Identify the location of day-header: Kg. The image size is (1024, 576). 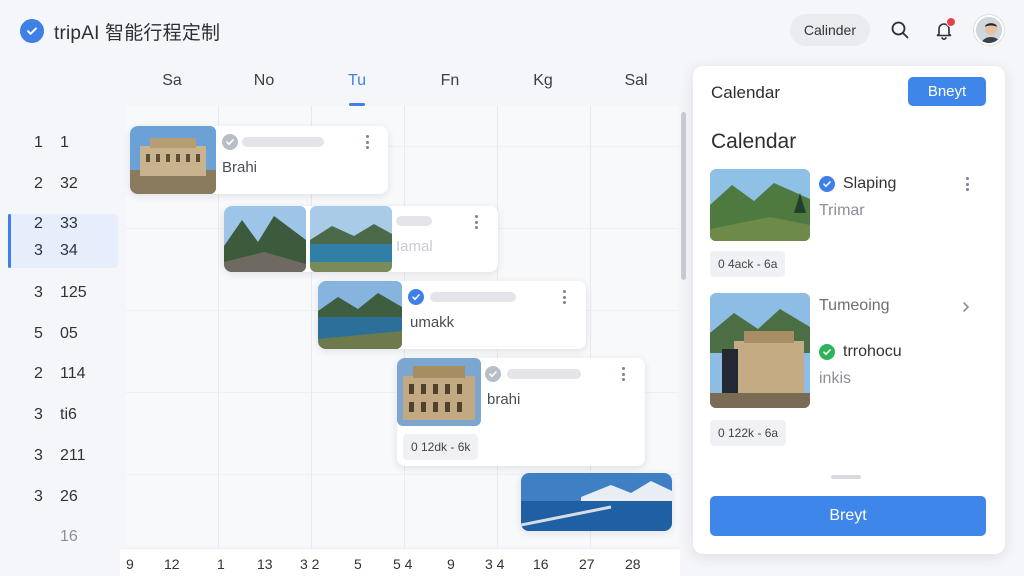
(543, 89).